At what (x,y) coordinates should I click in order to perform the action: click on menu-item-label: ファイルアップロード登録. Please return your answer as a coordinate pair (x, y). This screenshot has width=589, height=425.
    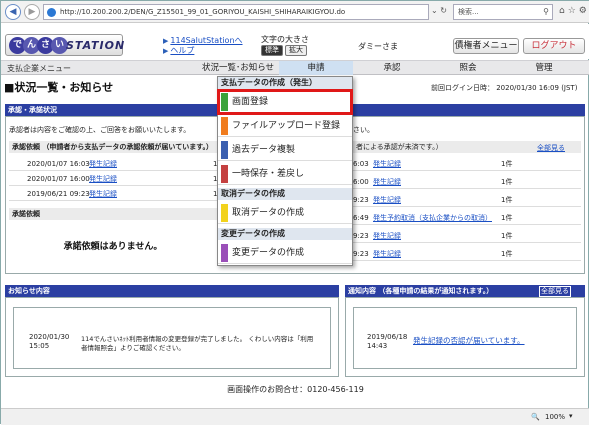
    Looking at the image, I should click on (286, 126).